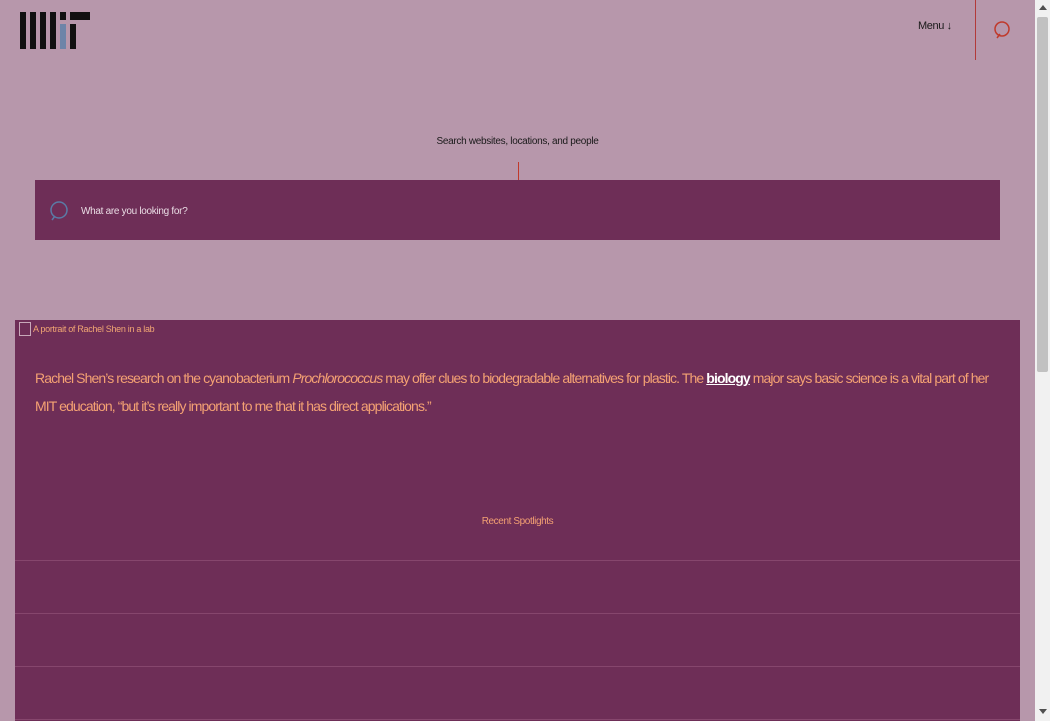 Image resolution: width=1050 pixels, height=721 pixels. I want to click on caption-species: Prochlorococcus, so click(337, 378).